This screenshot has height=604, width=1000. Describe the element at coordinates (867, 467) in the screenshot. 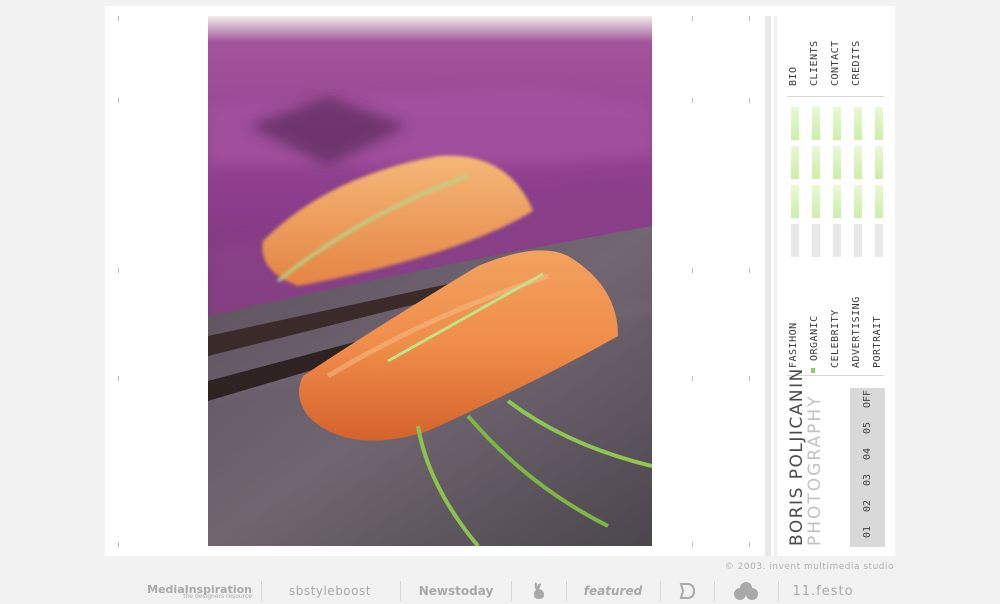

I see `page-selector: 01 02 03 04 05 OFF` at that location.